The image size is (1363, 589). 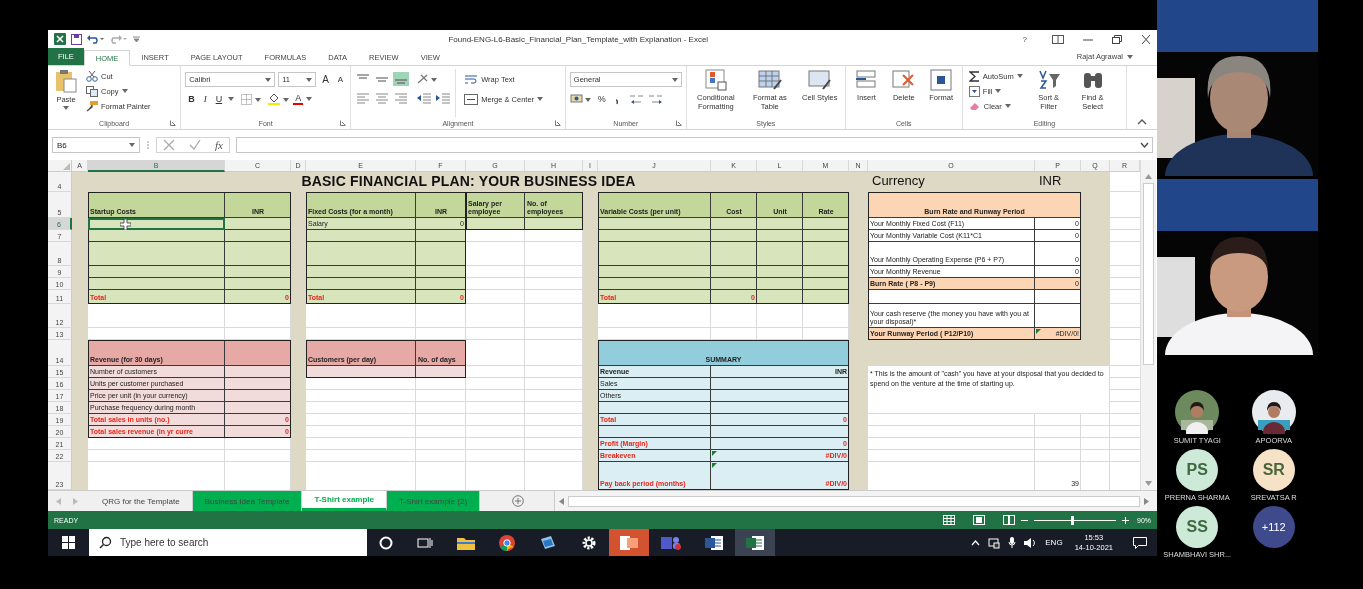 What do you see at coordinates (471, 99) in the screenshot?
I see `merge-cells-icon` at bounding box center [471, 99].